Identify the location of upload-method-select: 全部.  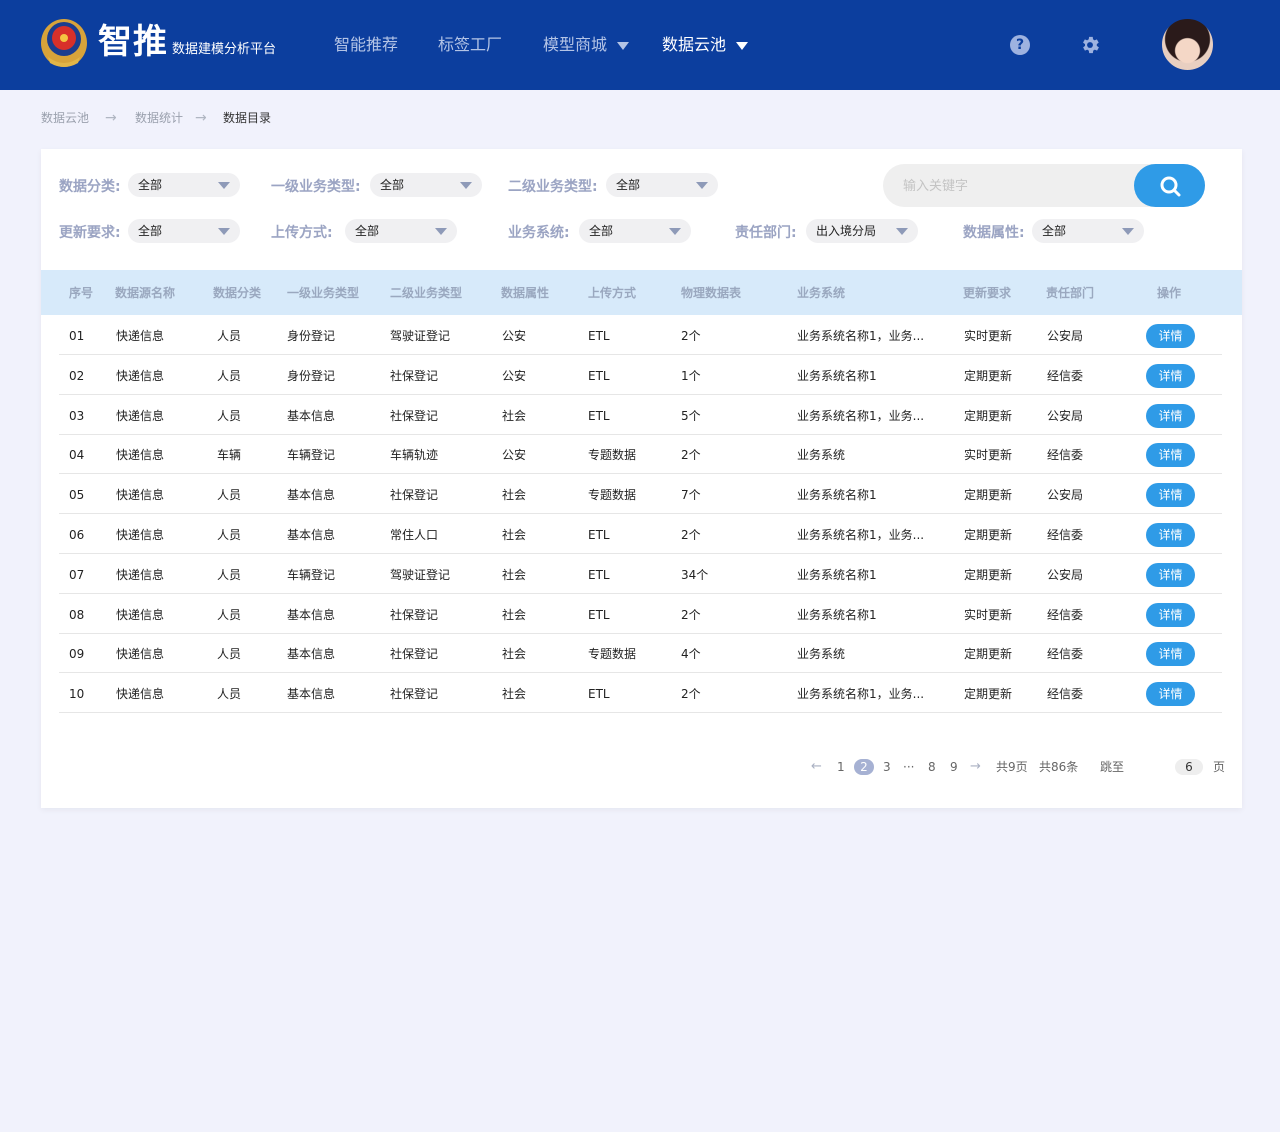
(401, 231).